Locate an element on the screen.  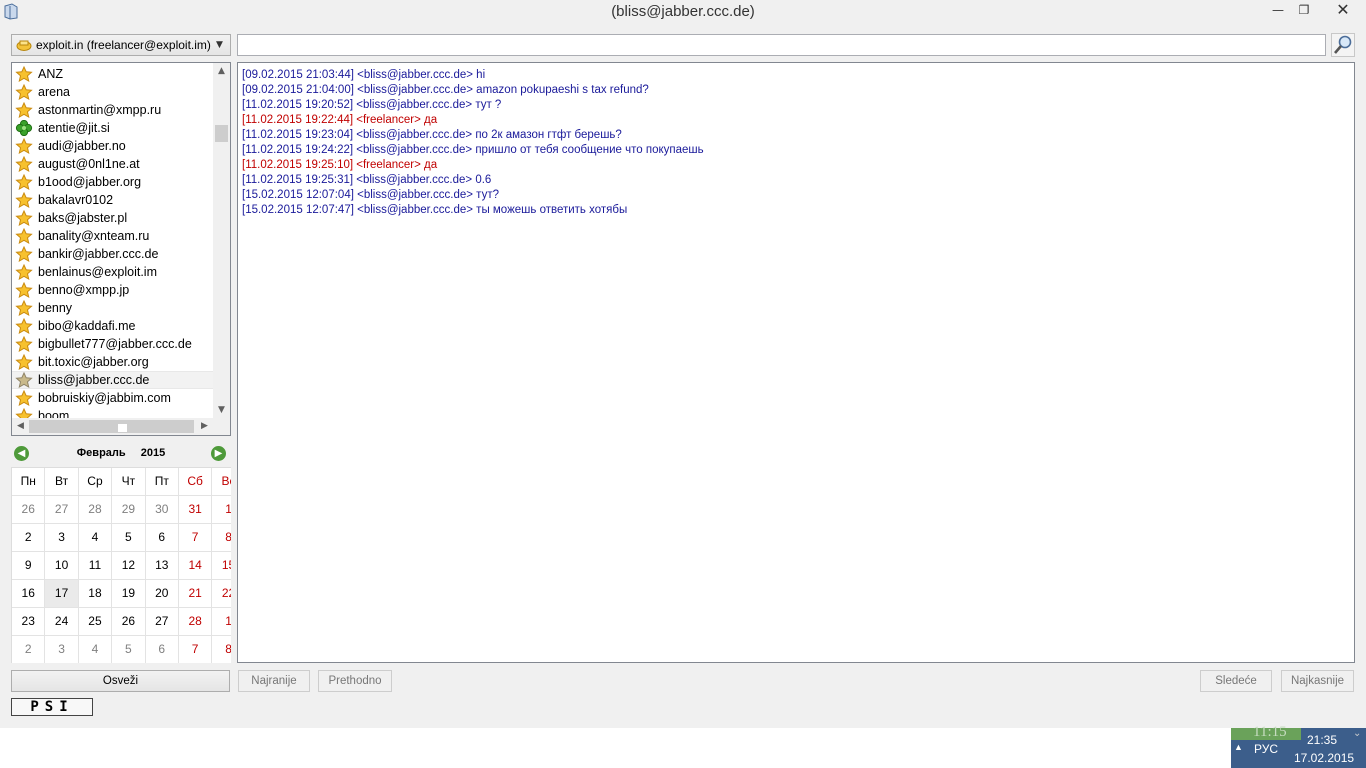
calendar-day: 30 is located at coordinates (162, 510).